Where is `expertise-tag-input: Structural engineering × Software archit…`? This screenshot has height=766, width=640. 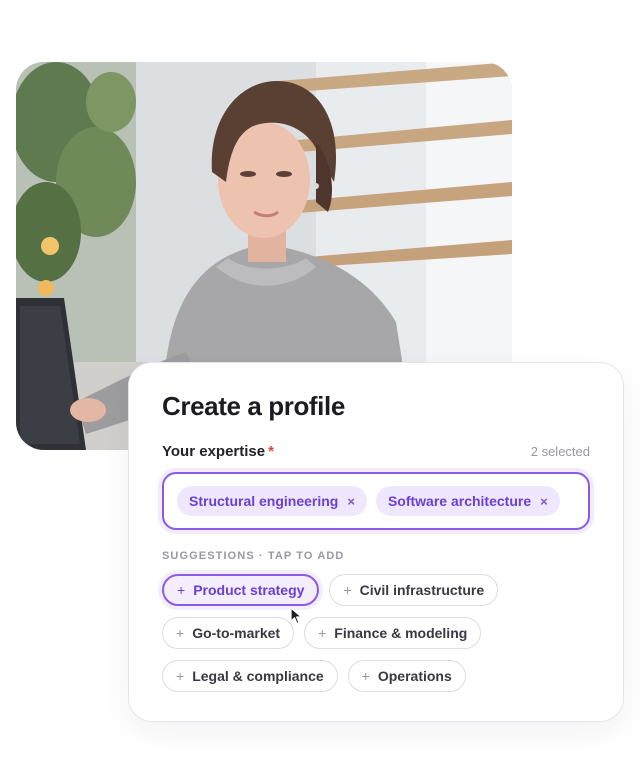 expertise-tag-input: Structural engineering × Software archit… is located at coordinates (376, 501).